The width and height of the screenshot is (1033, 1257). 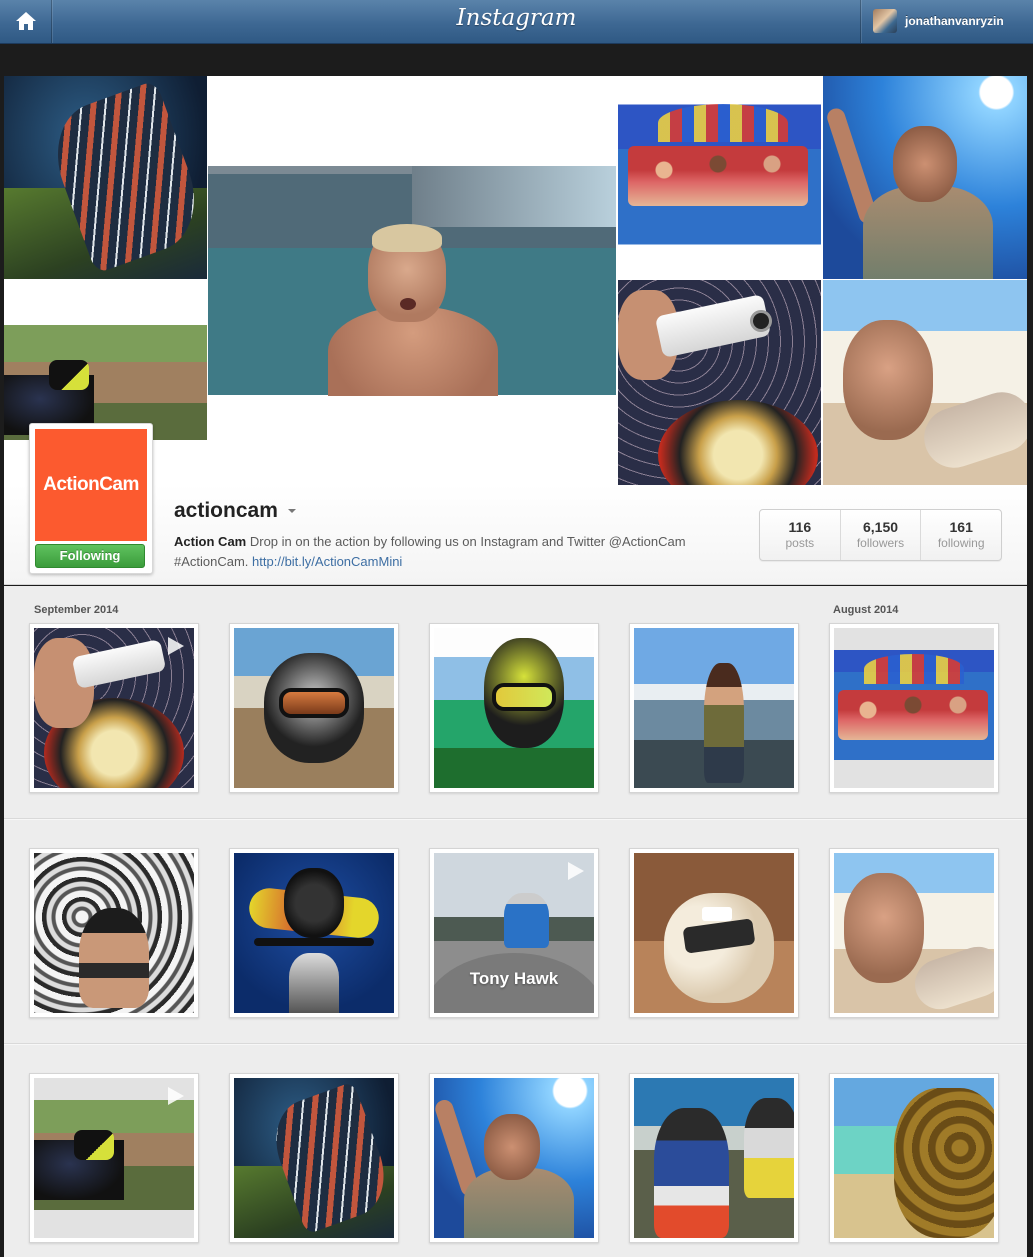 What do you see at coordinates (514, 978) in the screenshot?
I see `photo-overlay-text: Tony Hawk` at bounding box center [514, 978].